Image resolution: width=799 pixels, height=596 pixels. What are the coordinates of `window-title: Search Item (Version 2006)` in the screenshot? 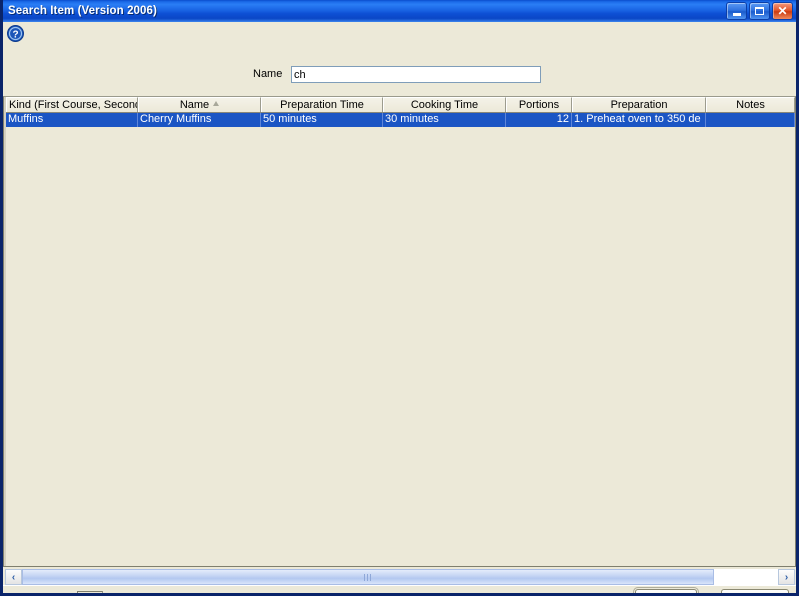 It's located at (82, 11).